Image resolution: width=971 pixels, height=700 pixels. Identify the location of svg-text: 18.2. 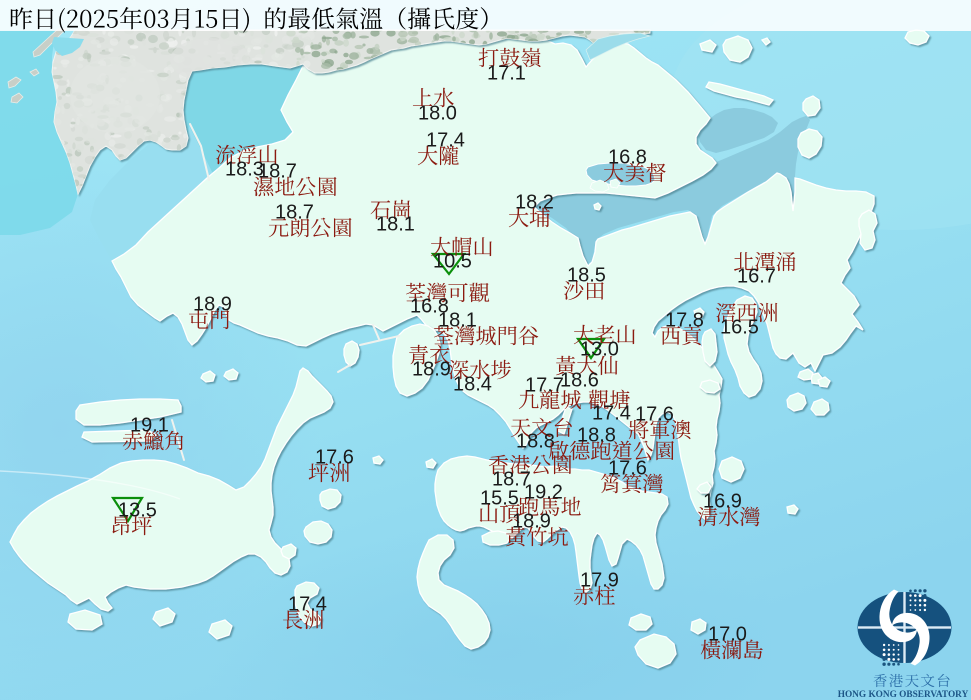
(534, 203).